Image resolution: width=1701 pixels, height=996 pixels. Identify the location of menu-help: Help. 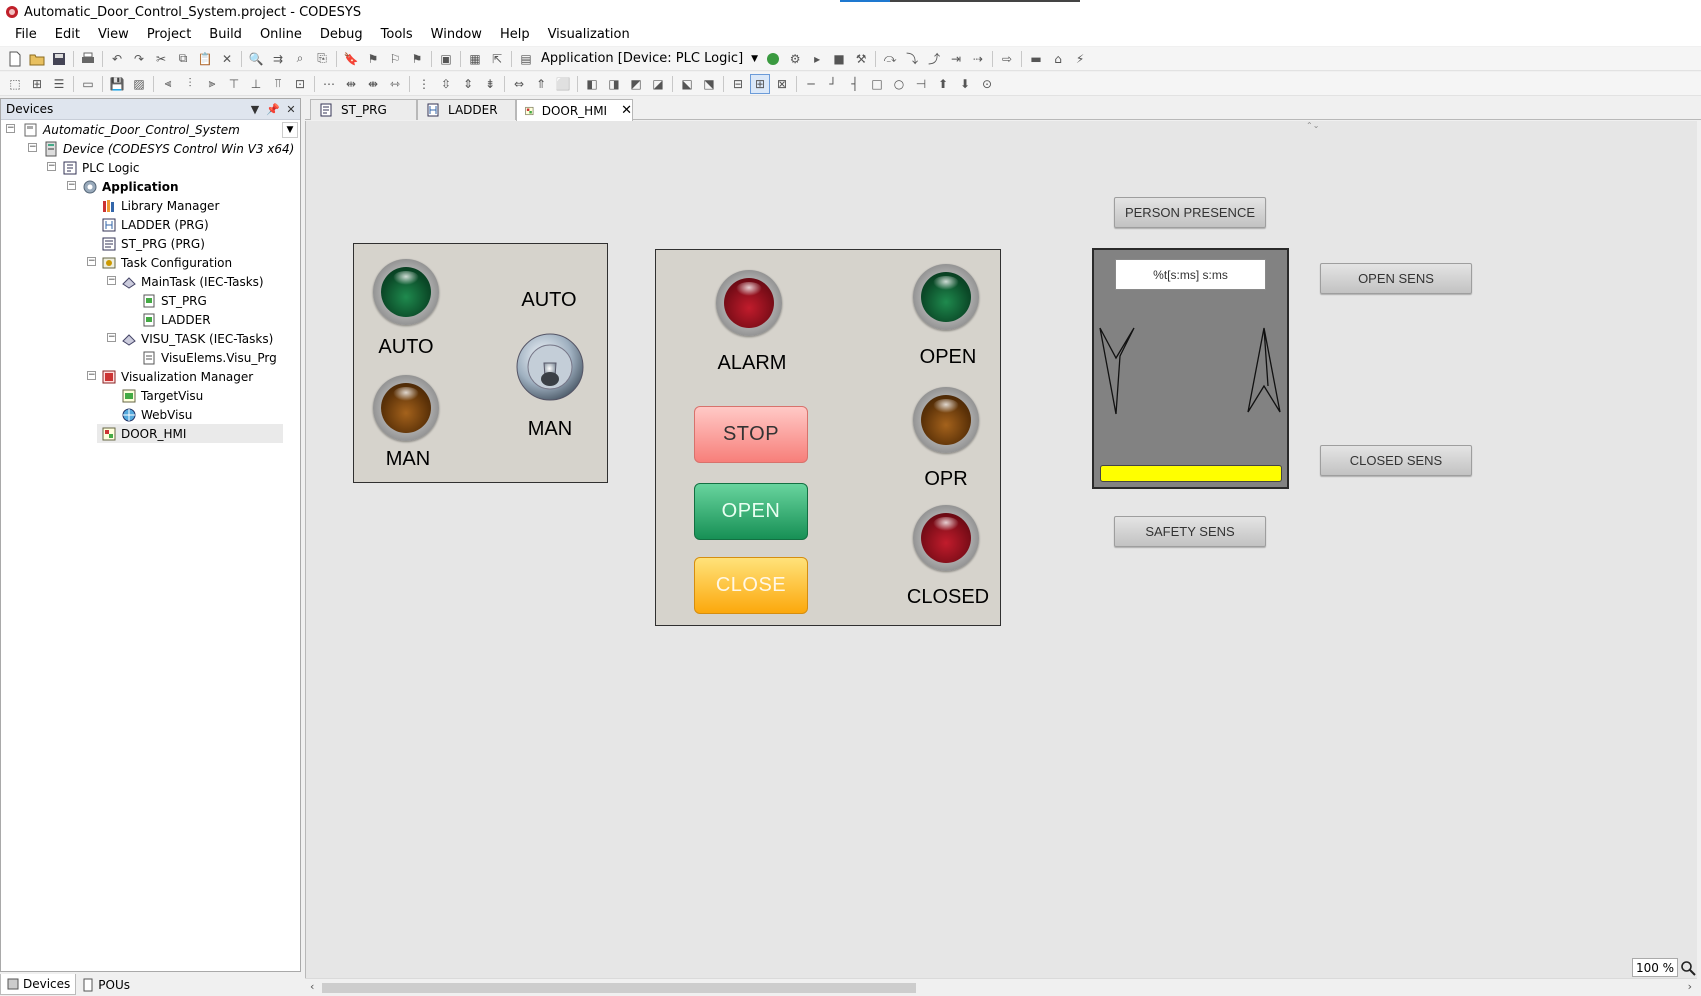
(515, 35).